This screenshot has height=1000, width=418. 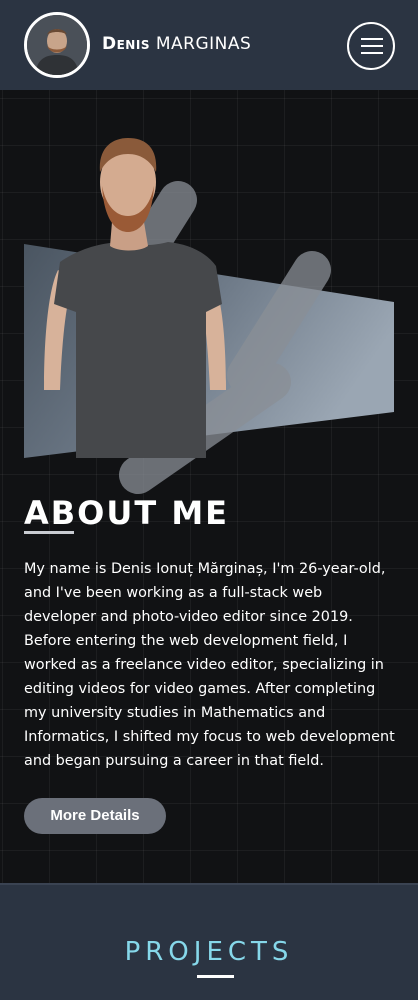 I want to click on projects-title: PROJECTS, so click(x=209, y=952).